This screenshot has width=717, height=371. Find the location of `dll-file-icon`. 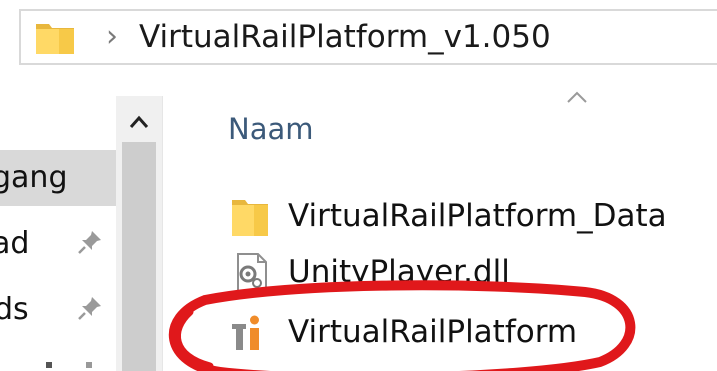

dll-file-icon is located at coordinates (252, 273).